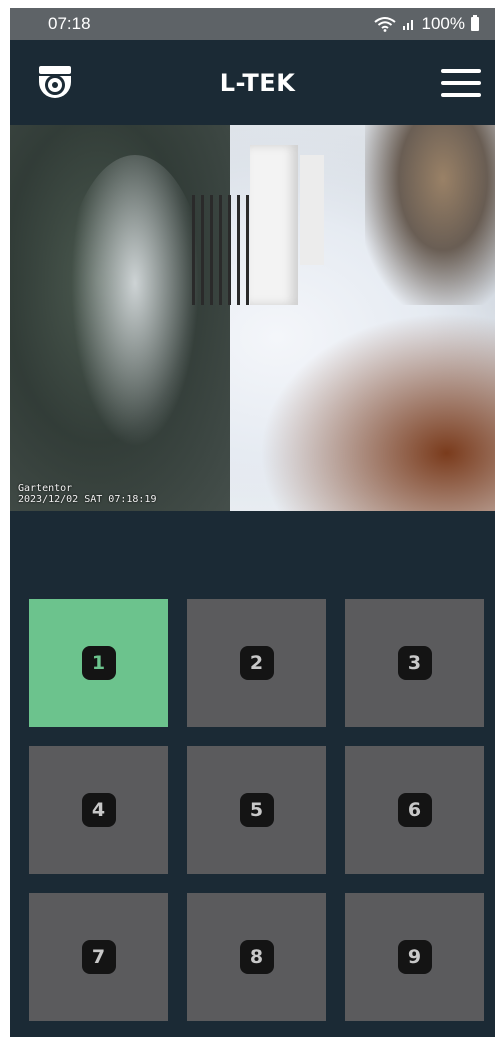 This screenshot has width=495, height=1037. I want to click on camera-number-badge: 2, so click(256, 663).